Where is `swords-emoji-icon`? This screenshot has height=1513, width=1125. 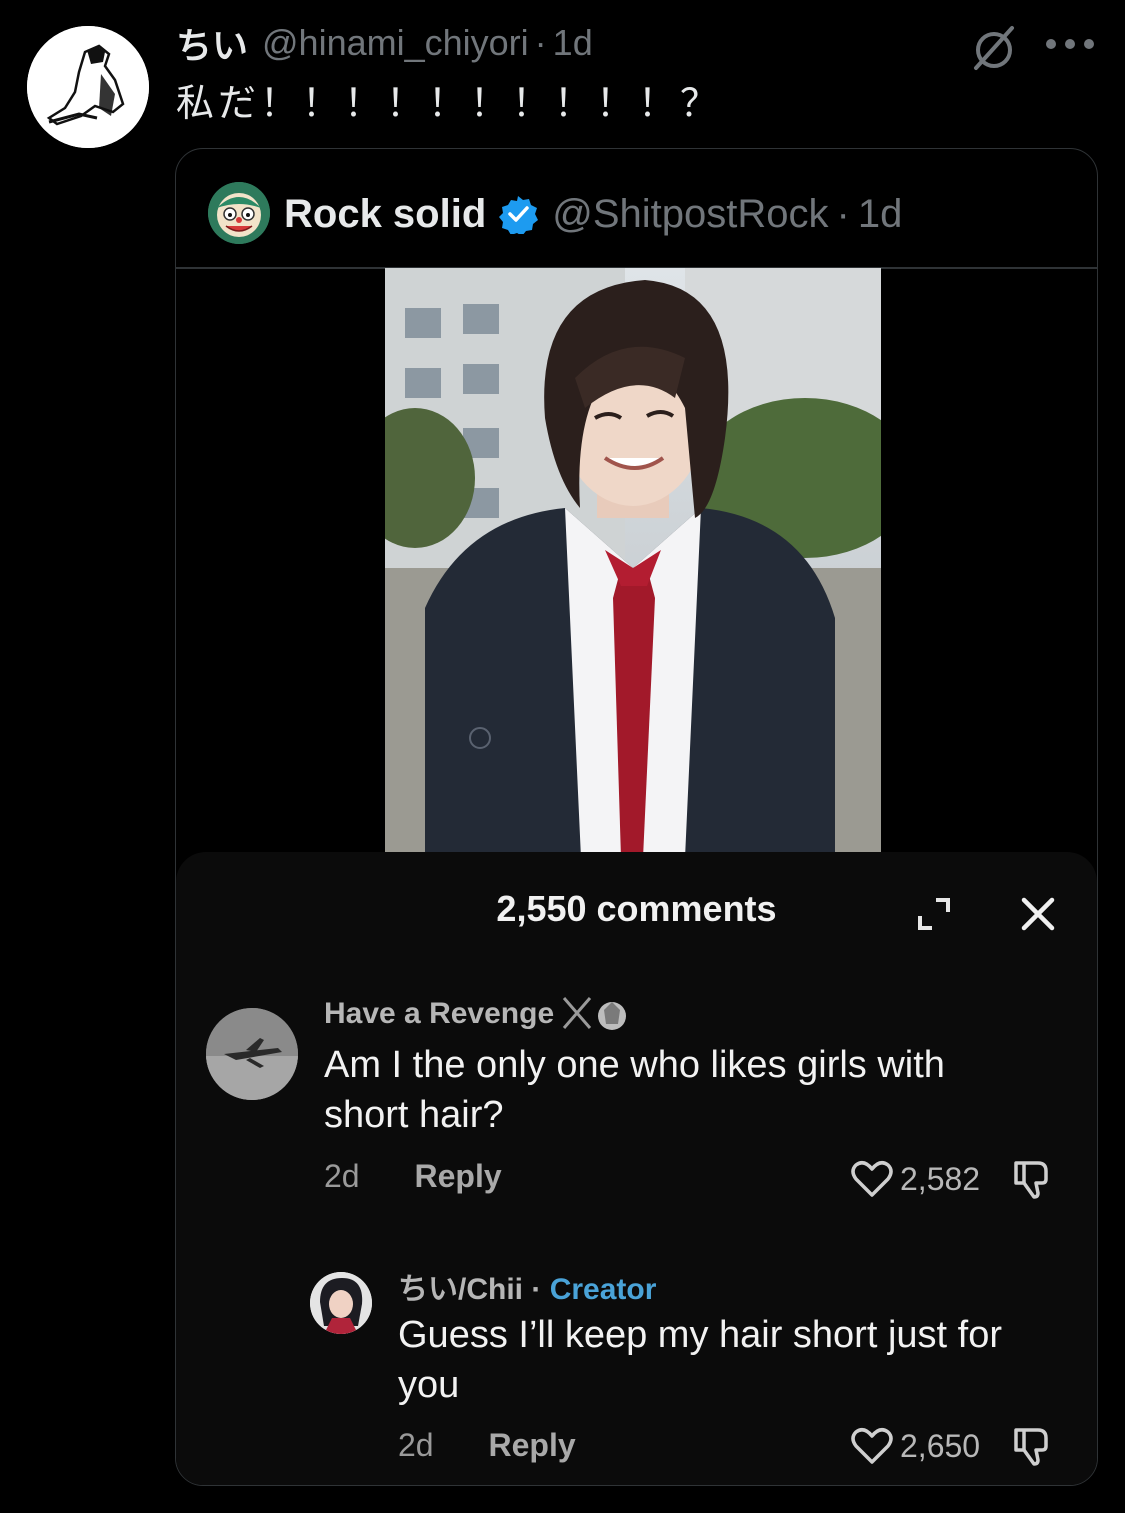 swords-emoji-icon is located at coordinates (595, 1013).